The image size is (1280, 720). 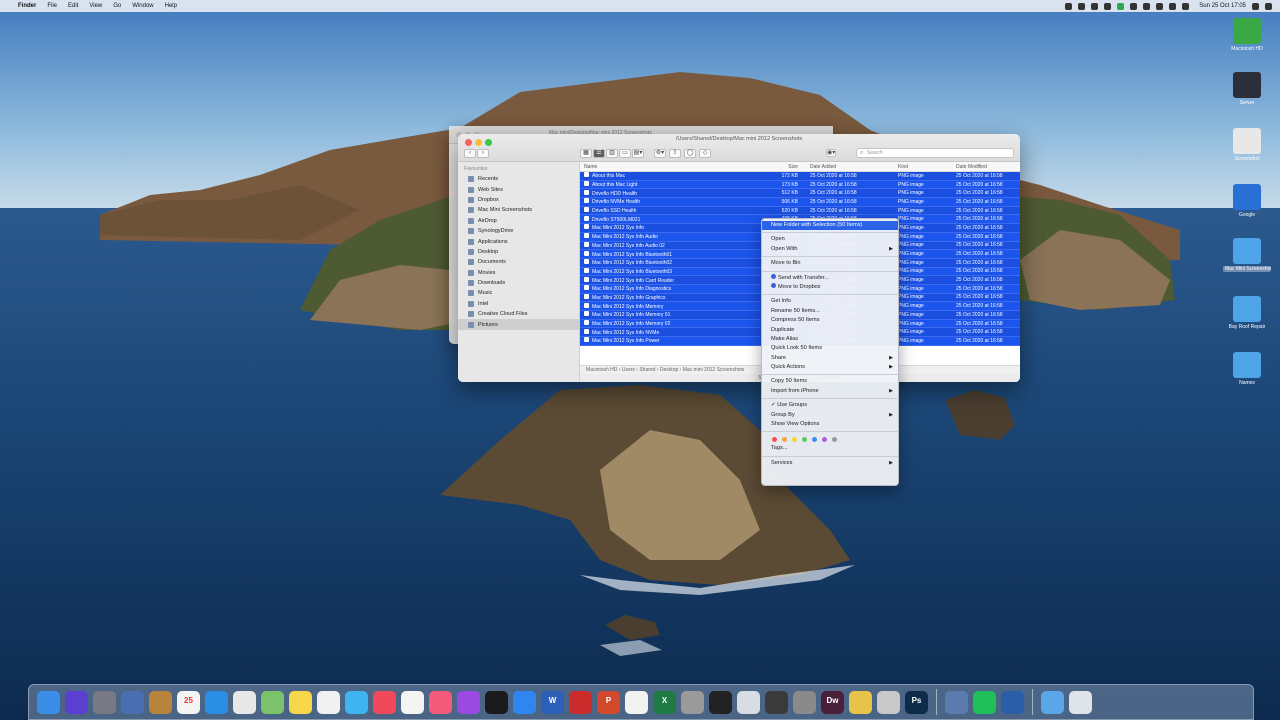 I want to click on menu-file: File, so click(x=52, y=6).